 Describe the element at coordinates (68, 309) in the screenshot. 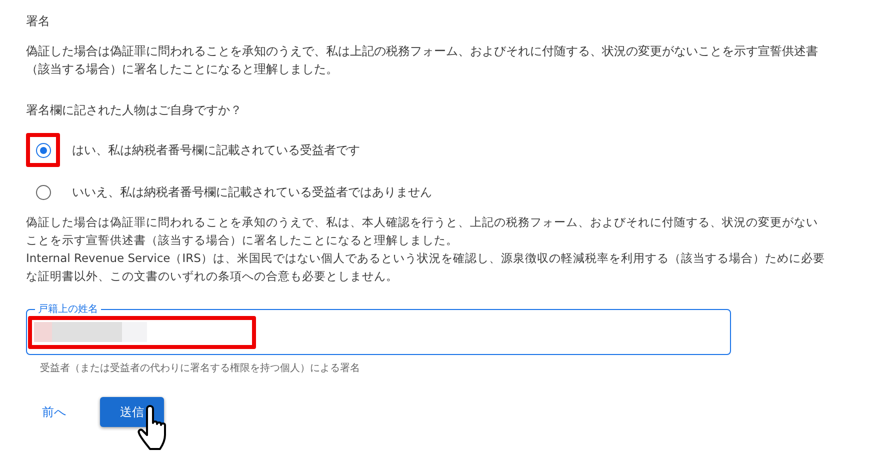

I see `field-label: 戸籍上の姓名` at that location.